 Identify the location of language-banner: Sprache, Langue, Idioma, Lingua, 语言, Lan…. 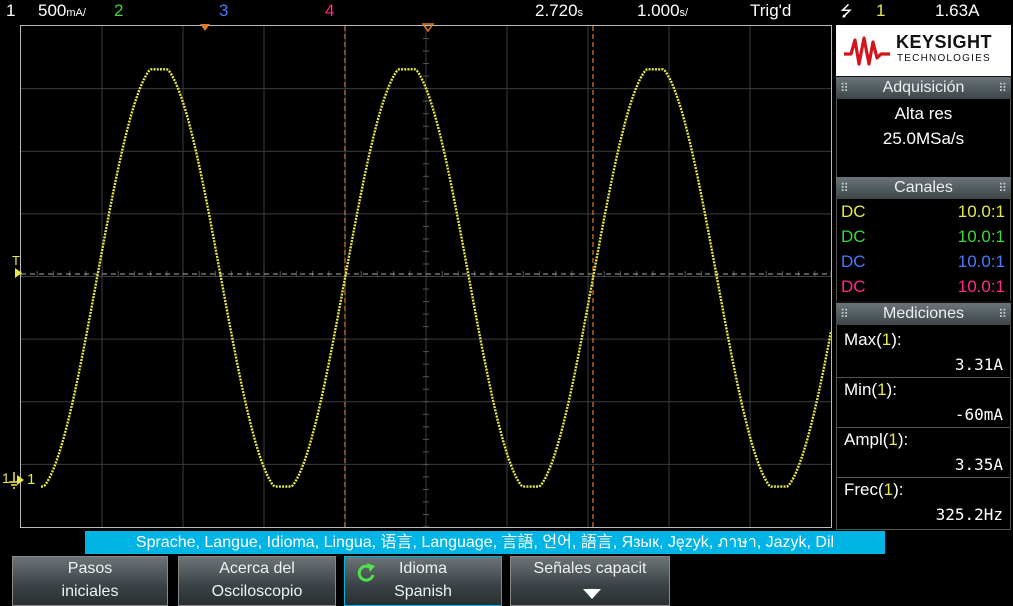
(485, 542).